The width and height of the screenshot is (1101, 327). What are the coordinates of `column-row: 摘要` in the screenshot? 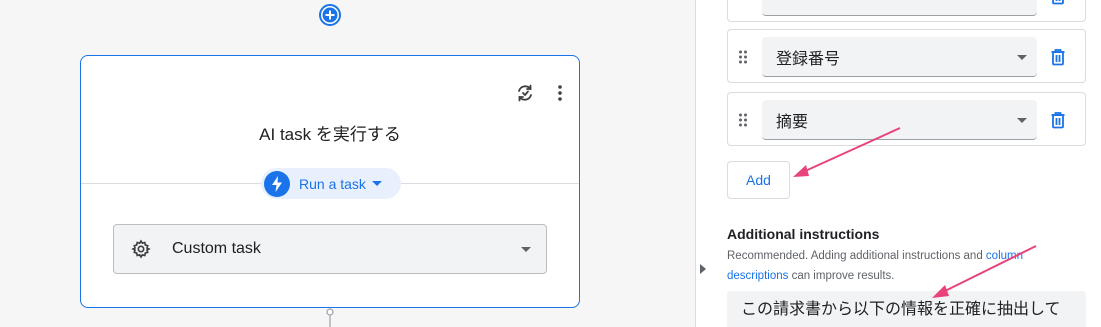 It's located at (906, 119).